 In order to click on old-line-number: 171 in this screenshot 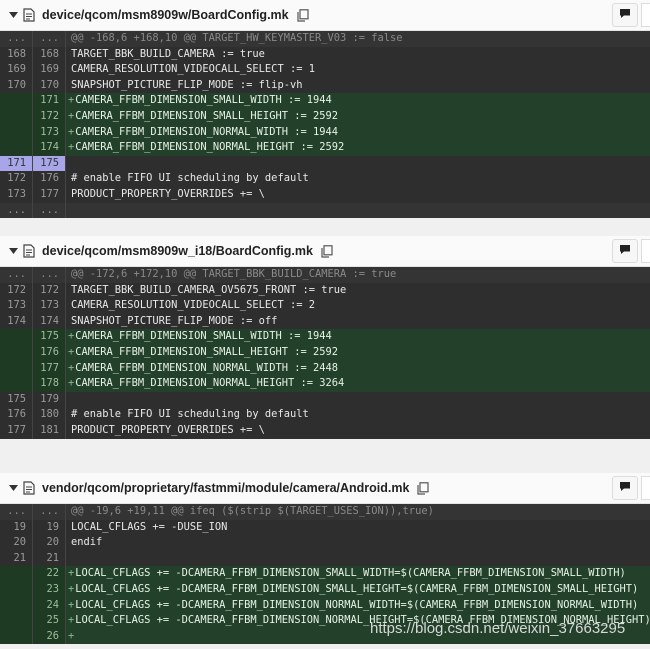, I will do `click(16, 163)`.